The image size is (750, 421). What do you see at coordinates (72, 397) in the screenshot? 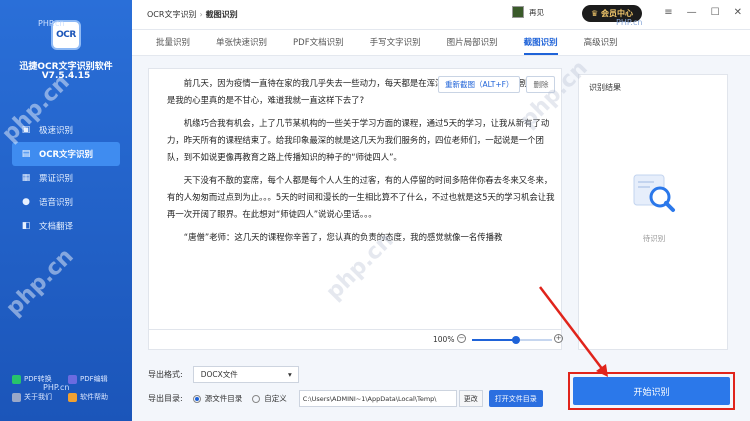
I see `help-icon` at bounding box center [72, 397].